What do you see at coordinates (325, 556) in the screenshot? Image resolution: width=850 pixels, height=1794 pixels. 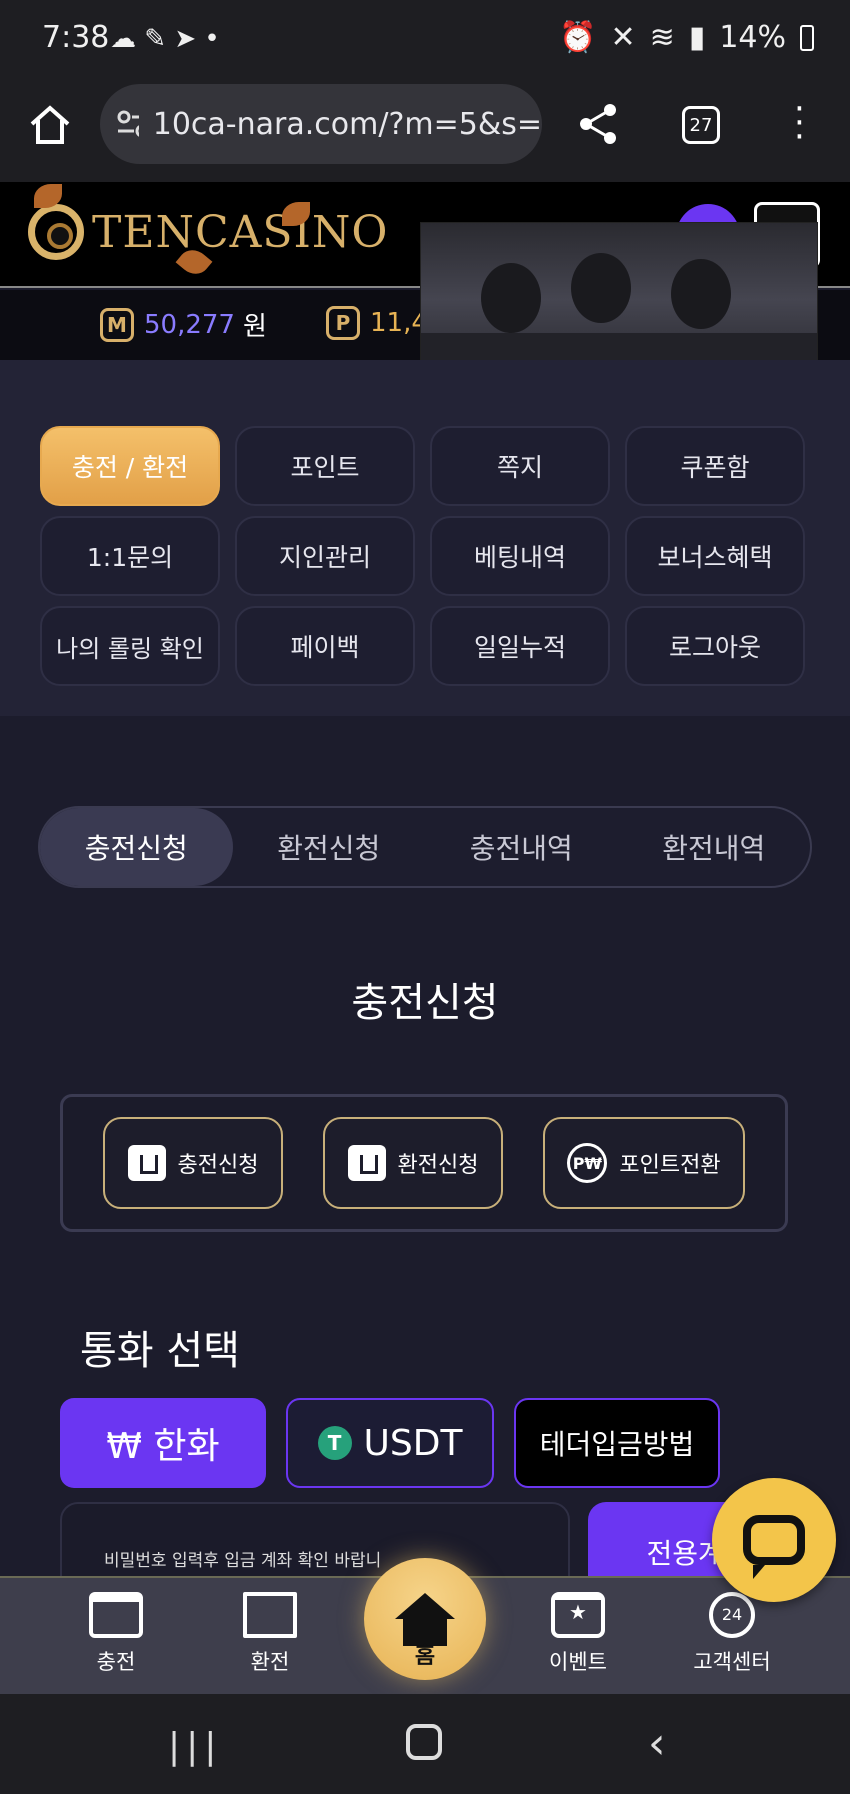 I see `menu-referrals: 지인관리` at bounding box center [325, 556].